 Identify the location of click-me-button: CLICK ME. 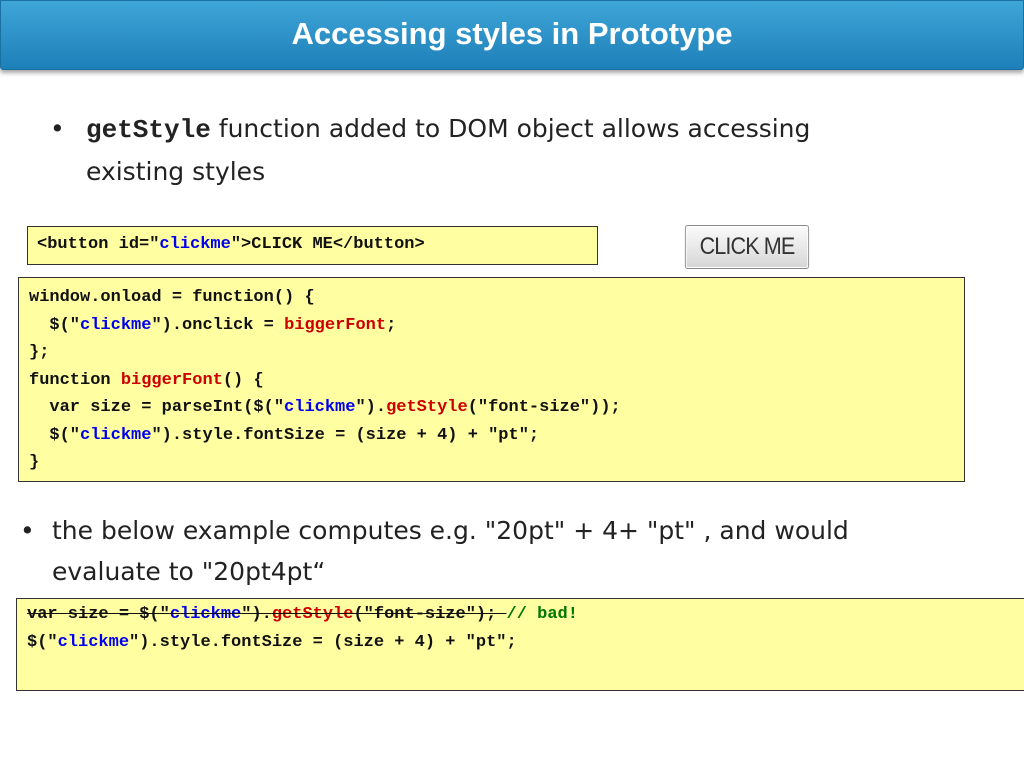
(747, 247).